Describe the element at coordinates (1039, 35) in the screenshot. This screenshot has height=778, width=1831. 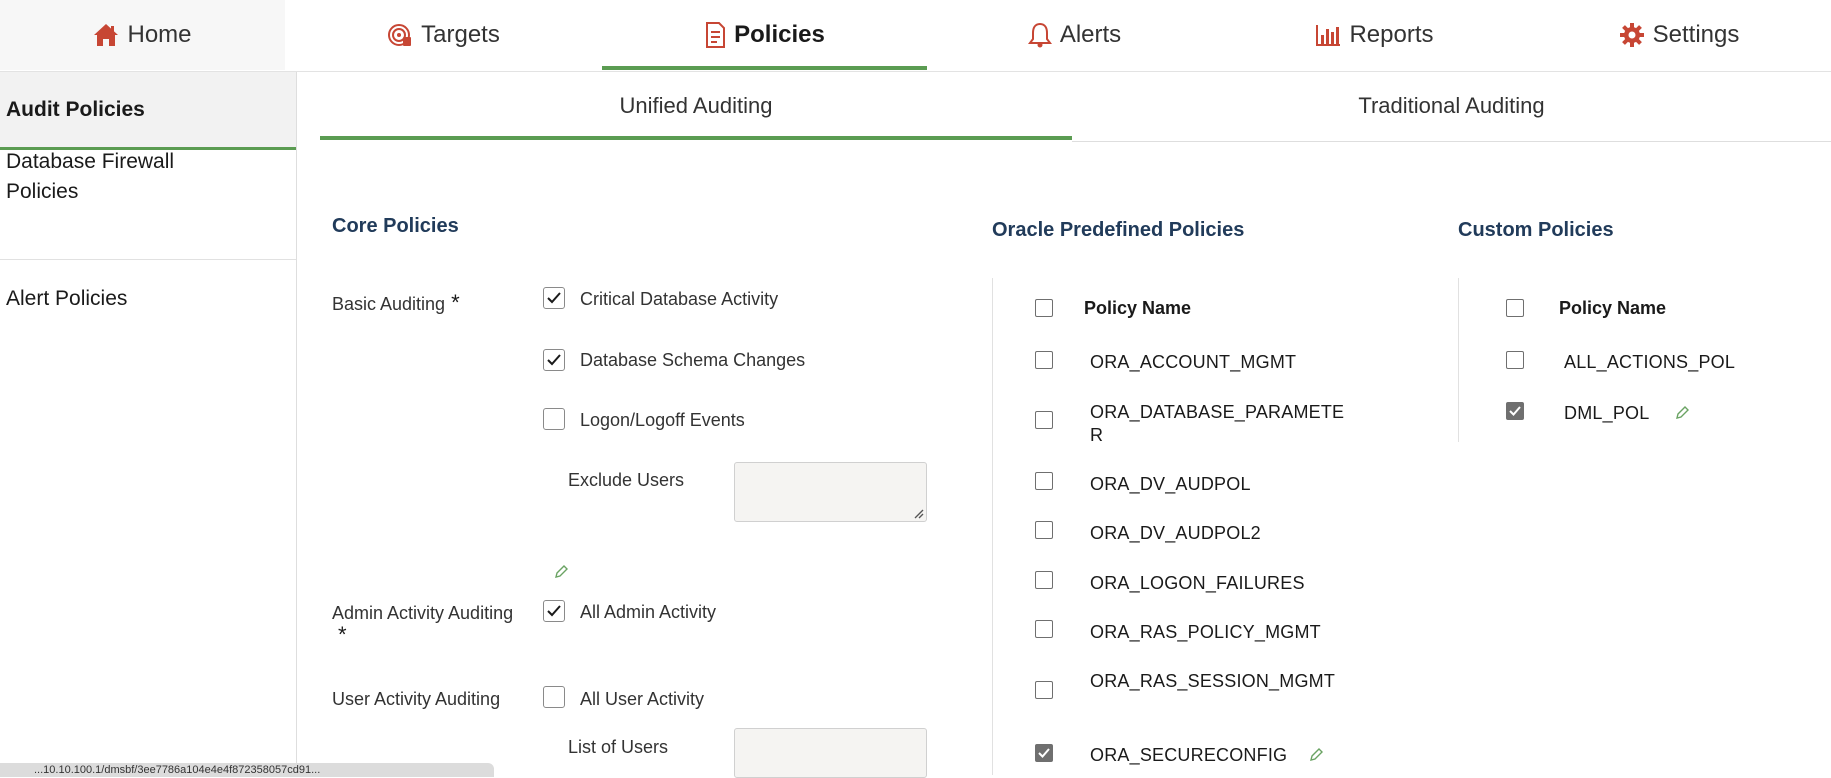
I see `bell-icon` at that location.